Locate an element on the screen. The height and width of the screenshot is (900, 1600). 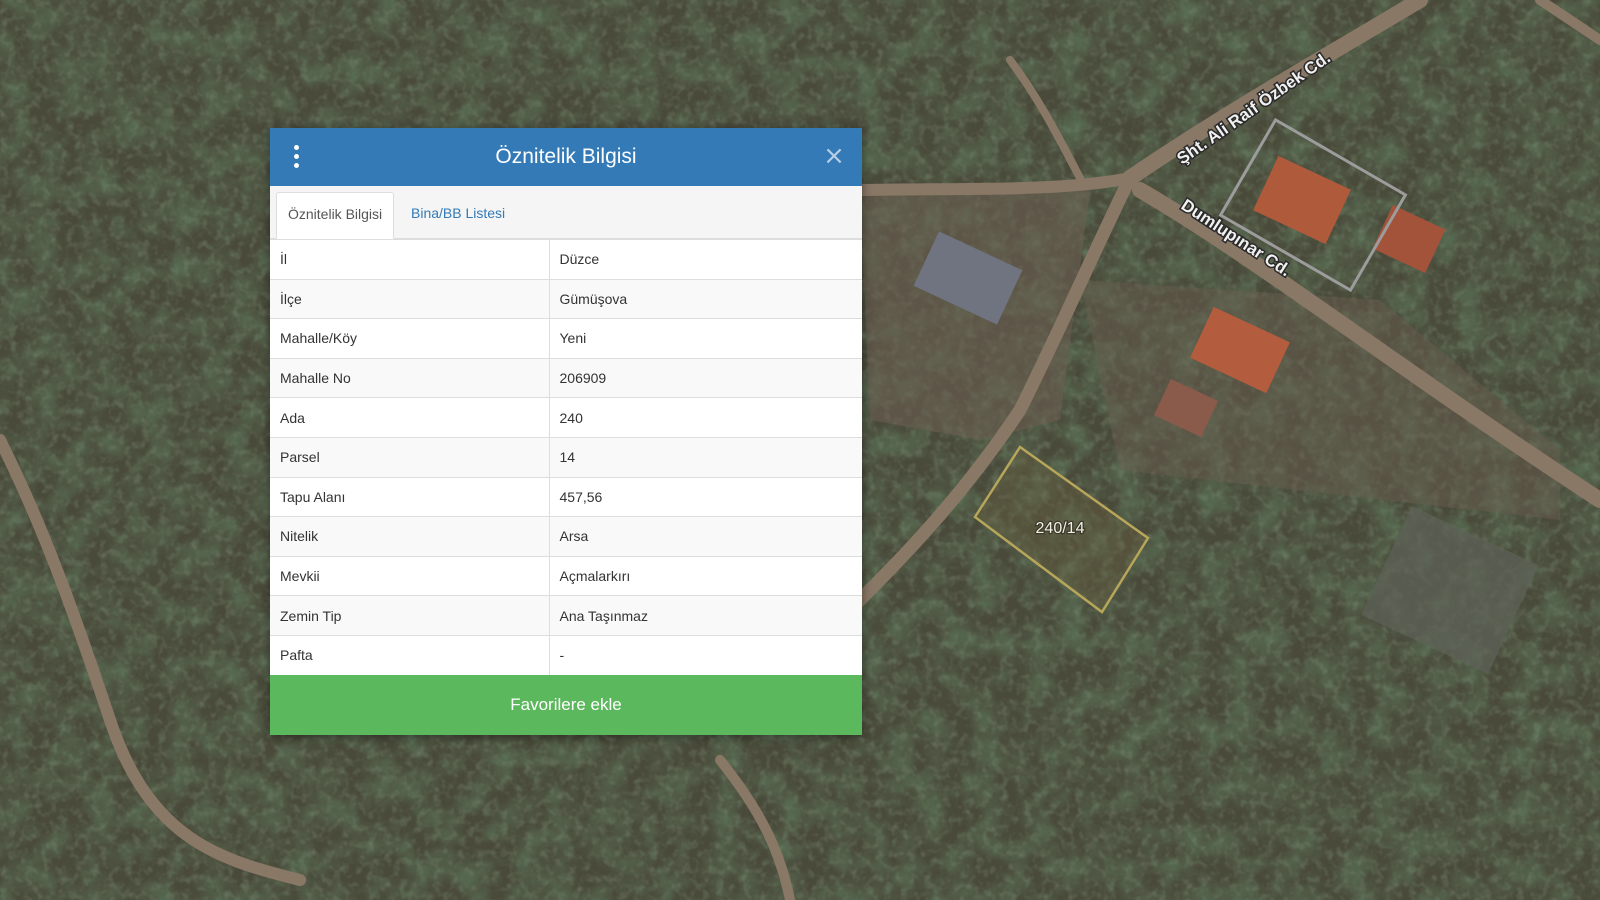
table-row: Parsel 14 is located at coordinates (566, 457).